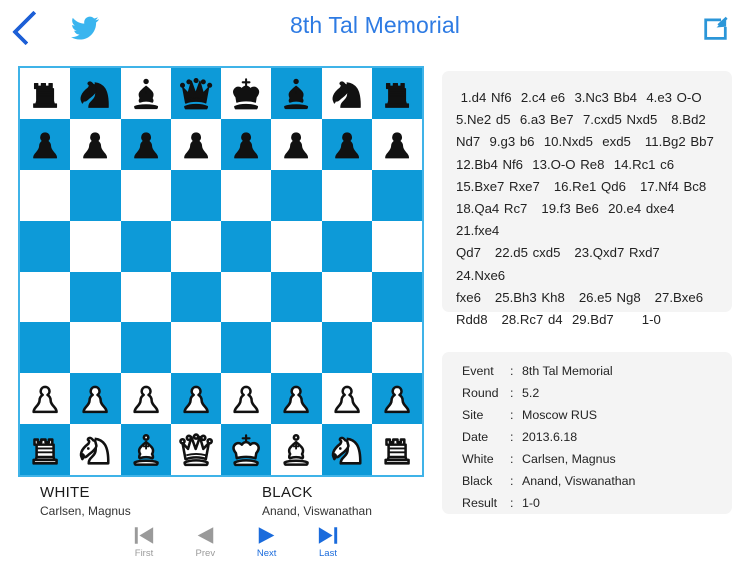  What do you see at coordinates (45, 246) in the screenshot?
I see `square-a5` at bounding box center [45, 246].